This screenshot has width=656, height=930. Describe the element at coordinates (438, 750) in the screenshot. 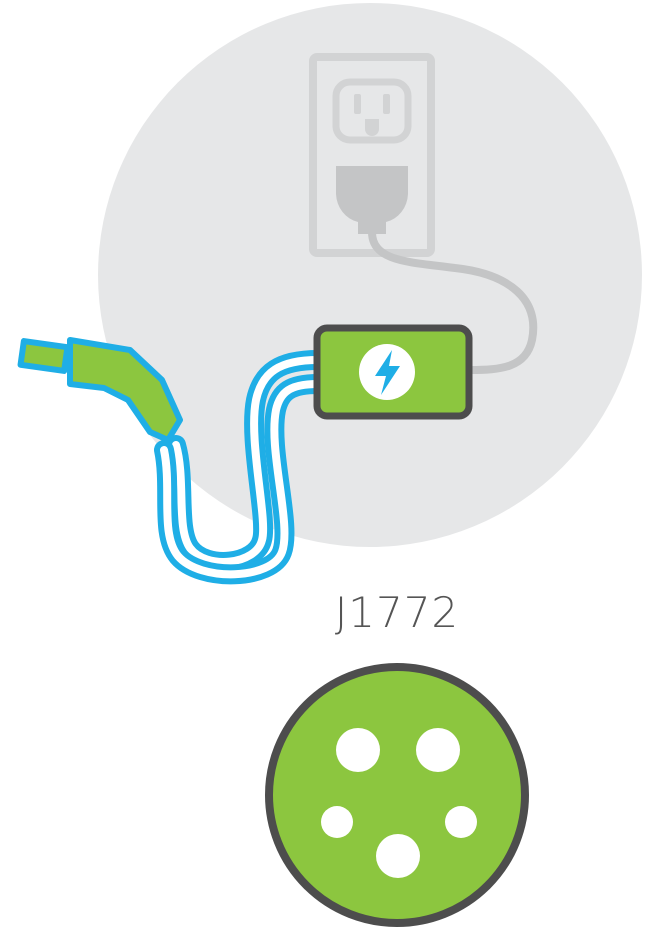

I see `connector-pin-top-right` at that location.